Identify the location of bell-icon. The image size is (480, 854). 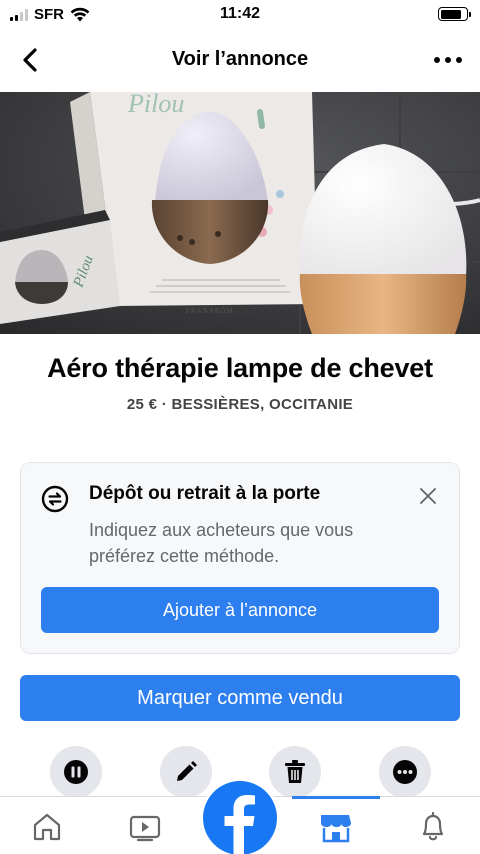
(433, 826).